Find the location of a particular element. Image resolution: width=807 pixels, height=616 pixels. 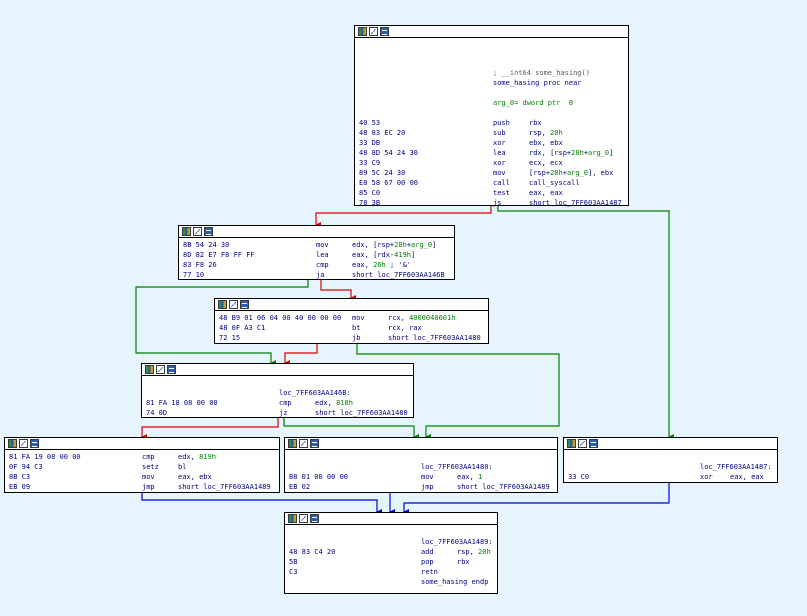

instruction-mnemonic: jz is located at coordinates (283, 413).